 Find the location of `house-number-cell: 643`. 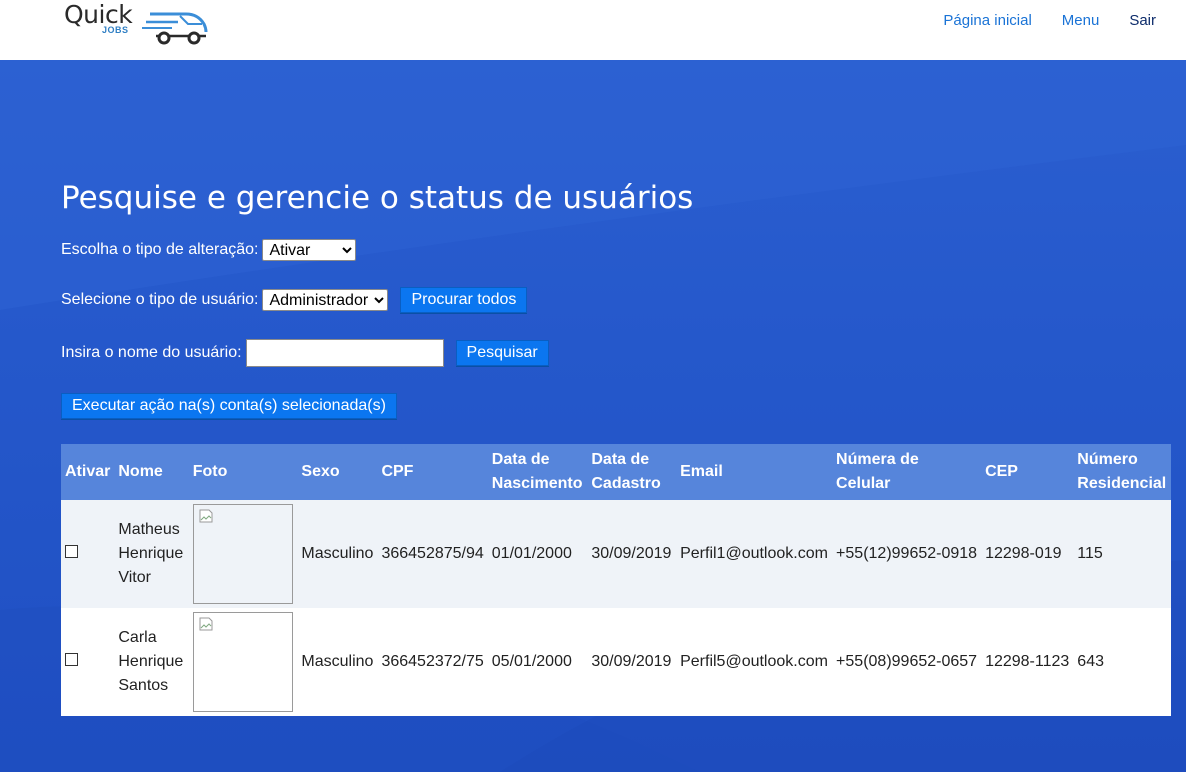

house-number-cell: 643 is located at coordinates (1090, 661).